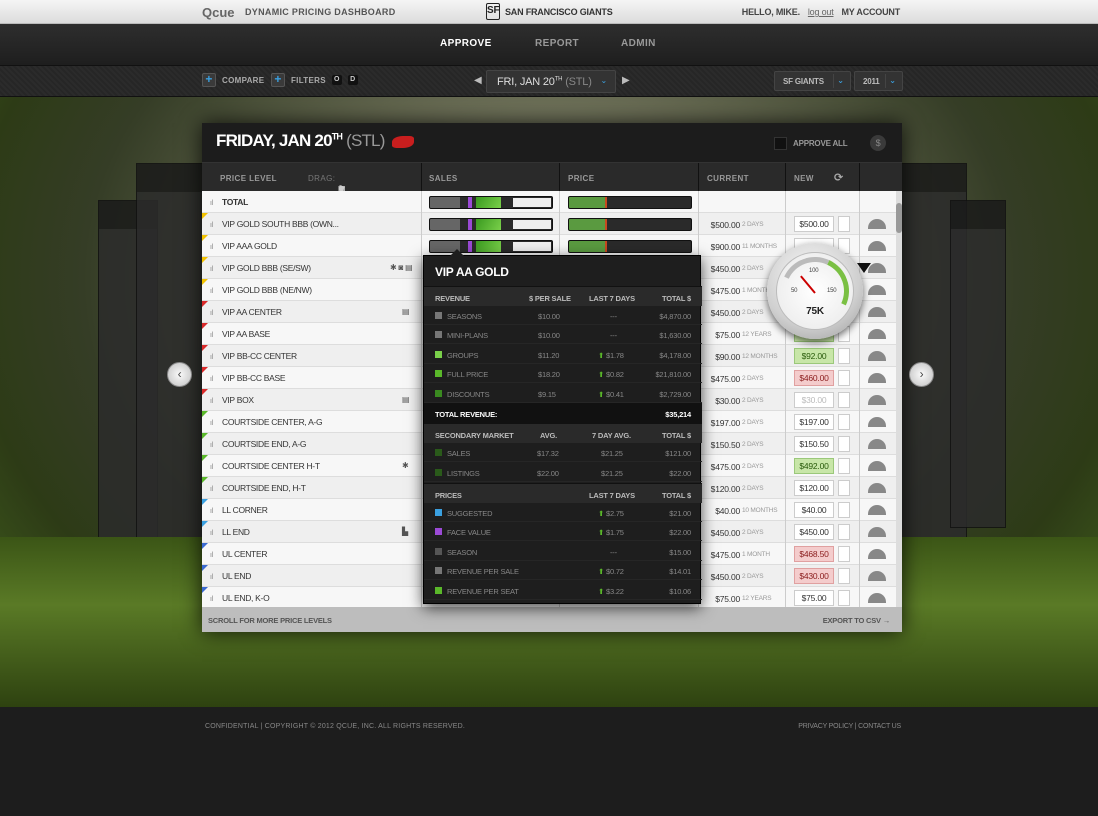 The height and width of the screenshot is (816, 1098). I want to click on export-csv-link: EXPORT TO CSV →, so click(856, 620).